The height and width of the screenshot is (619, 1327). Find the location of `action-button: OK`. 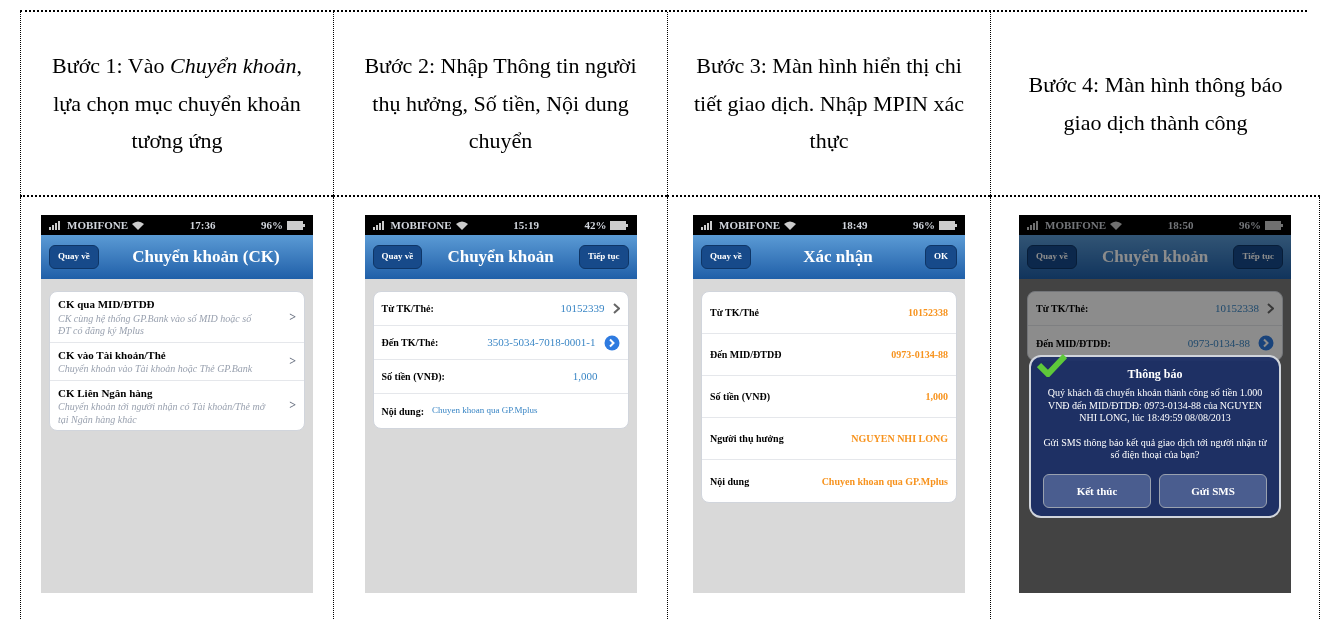

action-button: OK is located at coordinates (941, 257).